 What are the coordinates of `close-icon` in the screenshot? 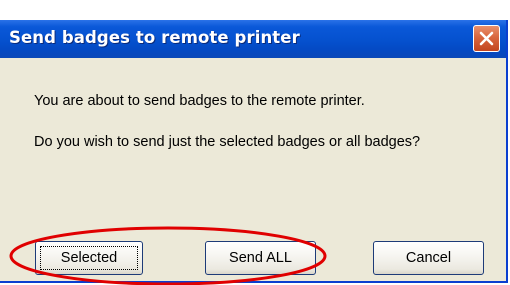 It's located at (486, 38).